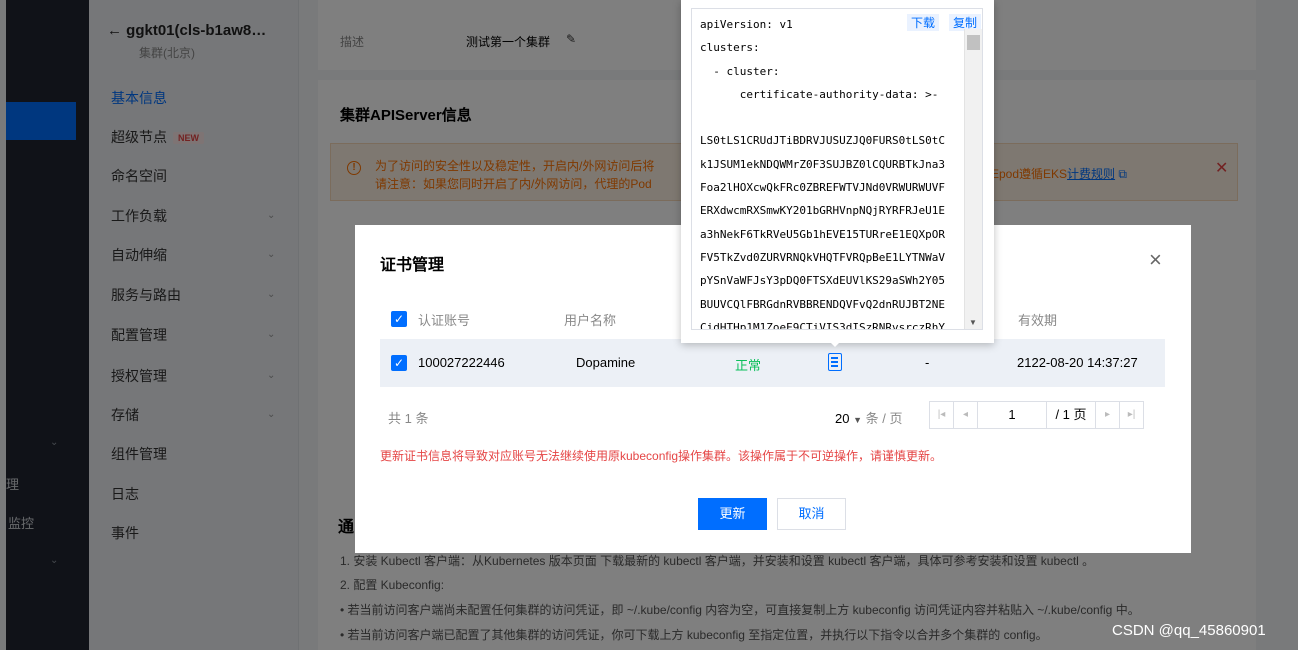 The image size is (1298, 650). What do you see at coordinates (973, 179) in the screenshot?
I see `scrollbar: ▼` at bounding box center [973, 179].